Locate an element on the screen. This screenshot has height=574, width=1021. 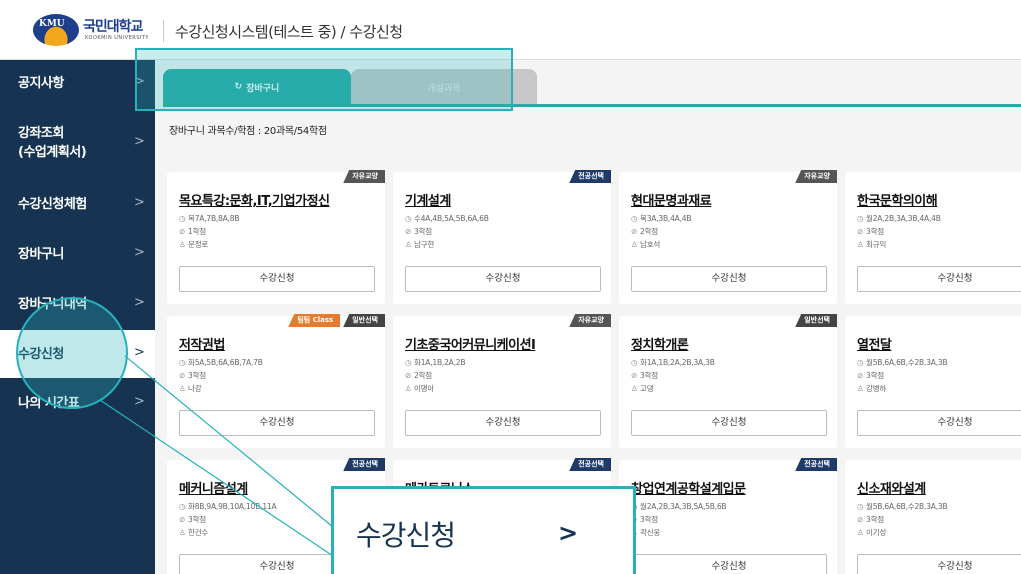
course-time-text: 수4A,4B,5A,5B,6A,6B is located at coordinates (451, 218).